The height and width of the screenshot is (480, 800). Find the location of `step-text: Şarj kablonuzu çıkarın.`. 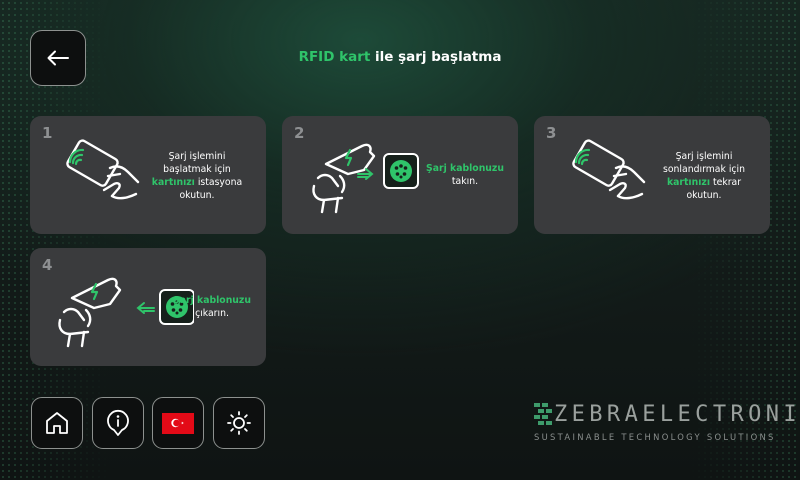

step-text: Şarj kablonuzu çıkarın. is located at coordinates (212, 307).